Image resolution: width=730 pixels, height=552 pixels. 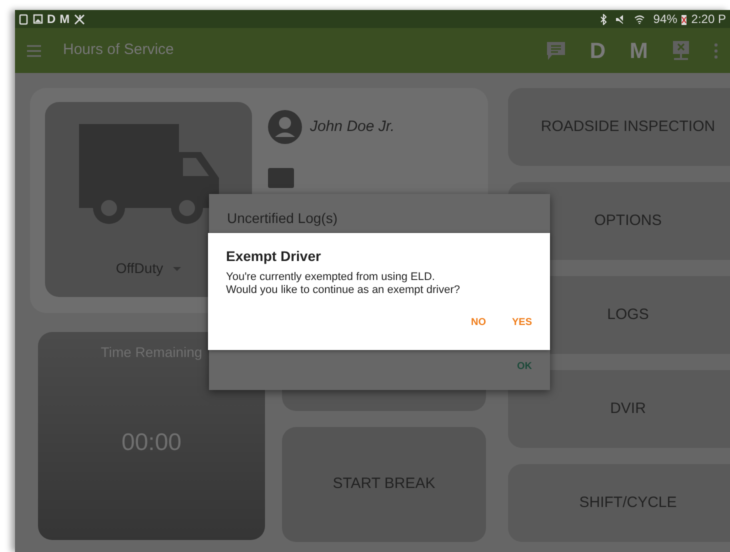 What do you see at coordinates (684, 19) in the screenshot?
I see `battery-icon` at bounding box center [684, 19].